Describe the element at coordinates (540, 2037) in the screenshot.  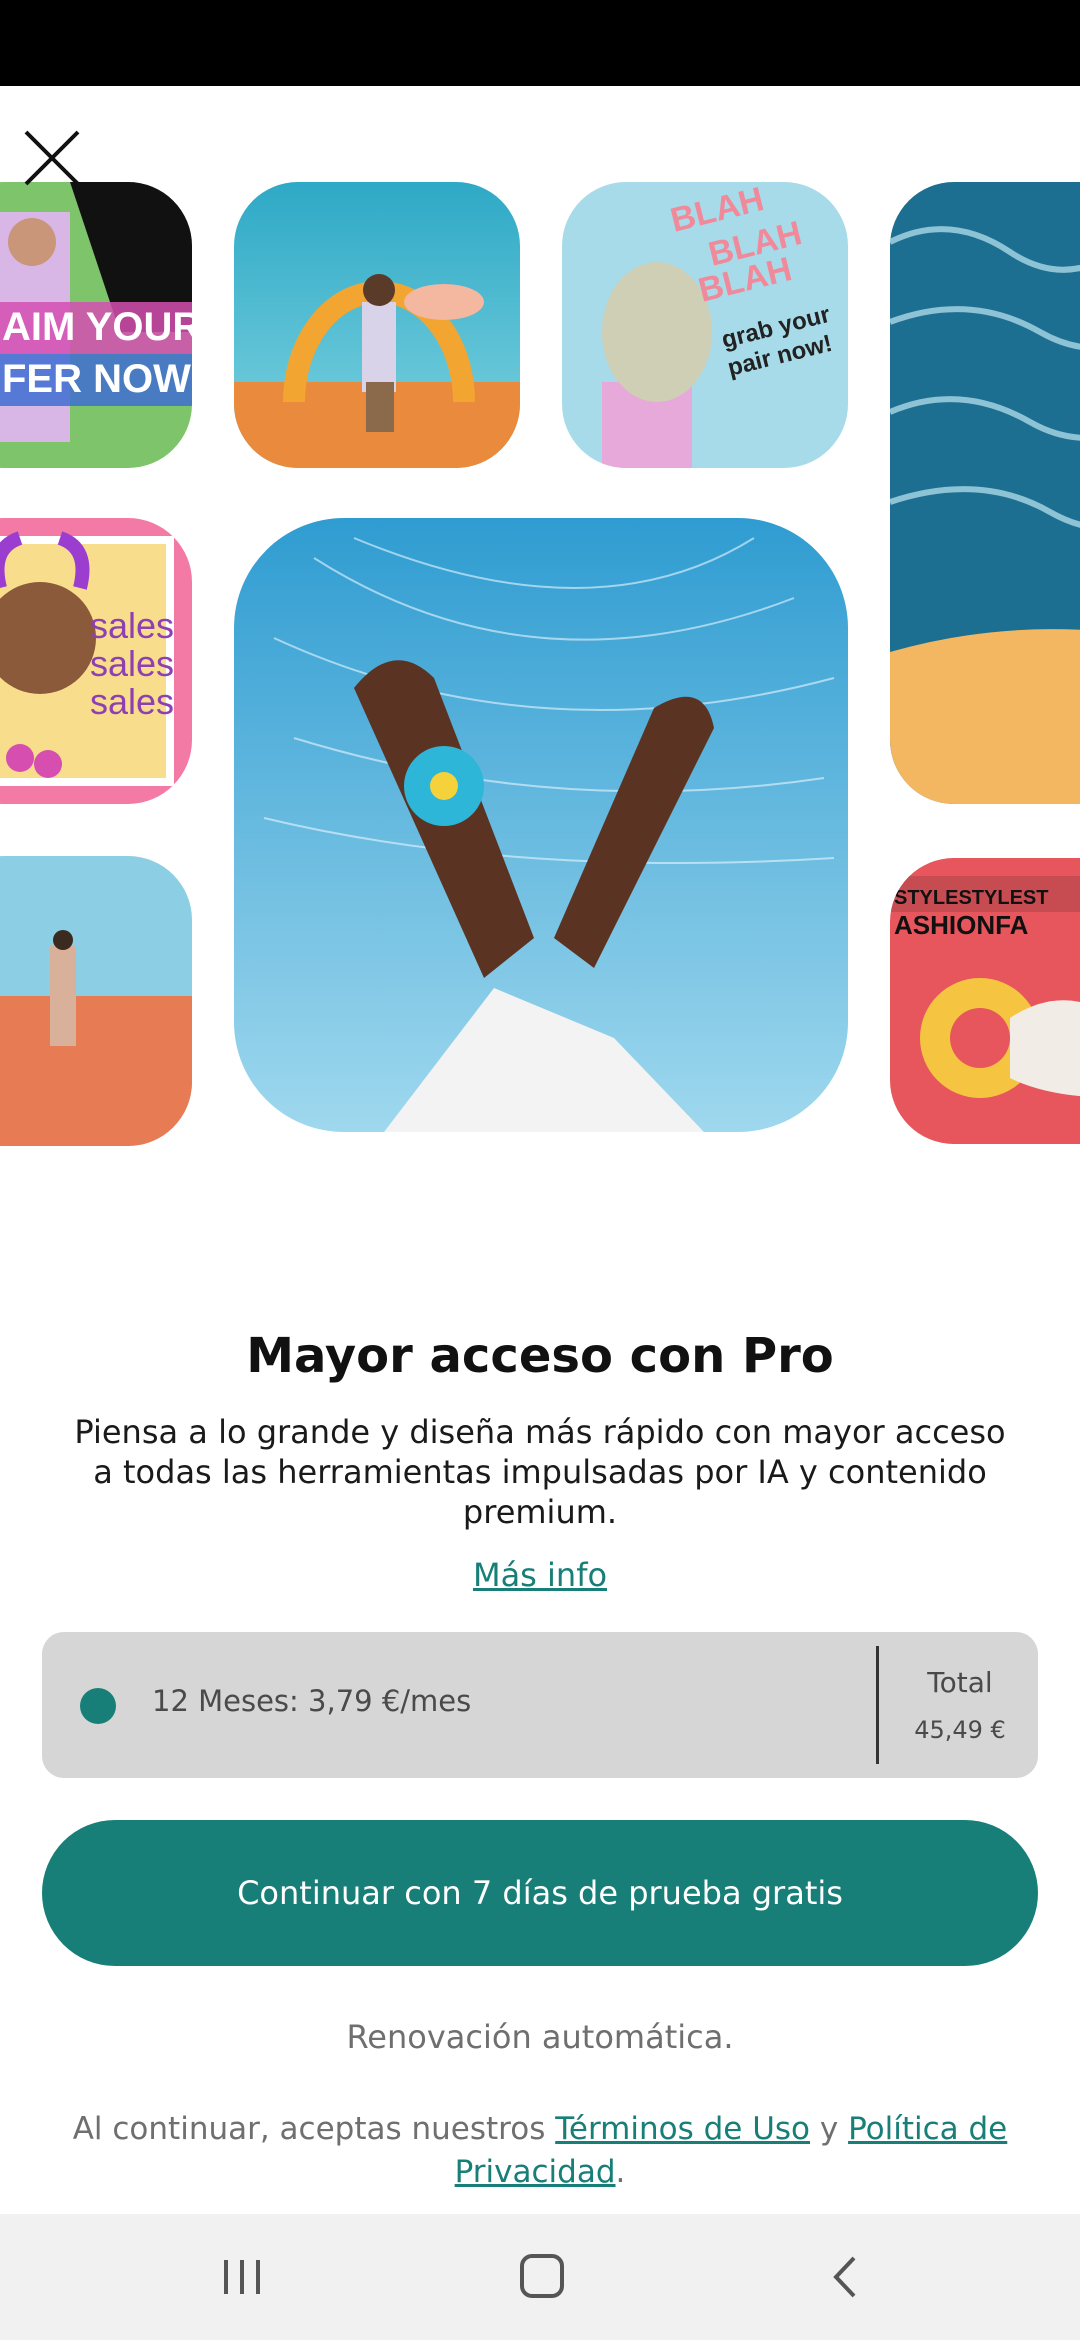
I see `auto-renewal-note: Renovación automática.` at that location.